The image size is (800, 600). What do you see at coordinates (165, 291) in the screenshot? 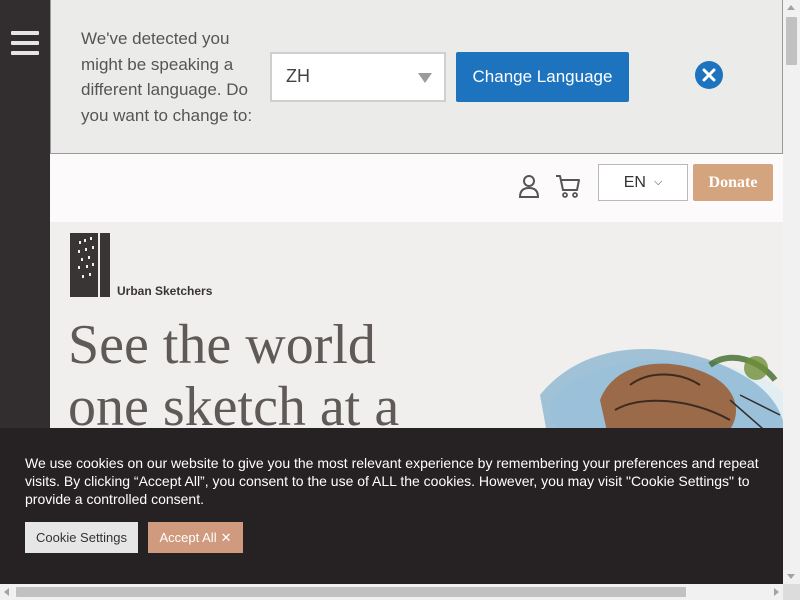
I see `logo-text: Urban Sketchers` at bounding box center [165, 291].